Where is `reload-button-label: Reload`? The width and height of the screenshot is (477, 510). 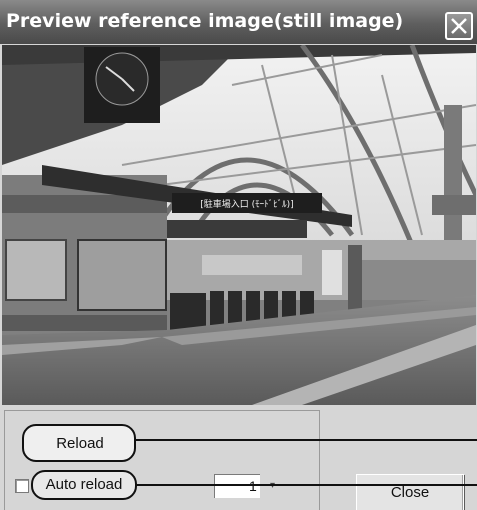
reload-button-label: Reload is located at coordinates (80, 443).